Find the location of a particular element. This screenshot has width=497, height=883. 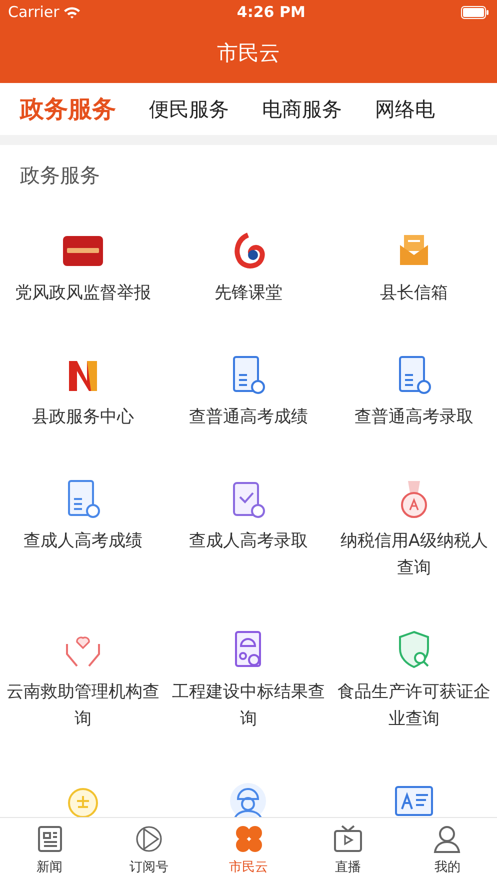

service-item: 党风政风监督举报 is located at coordinates (83, 291).